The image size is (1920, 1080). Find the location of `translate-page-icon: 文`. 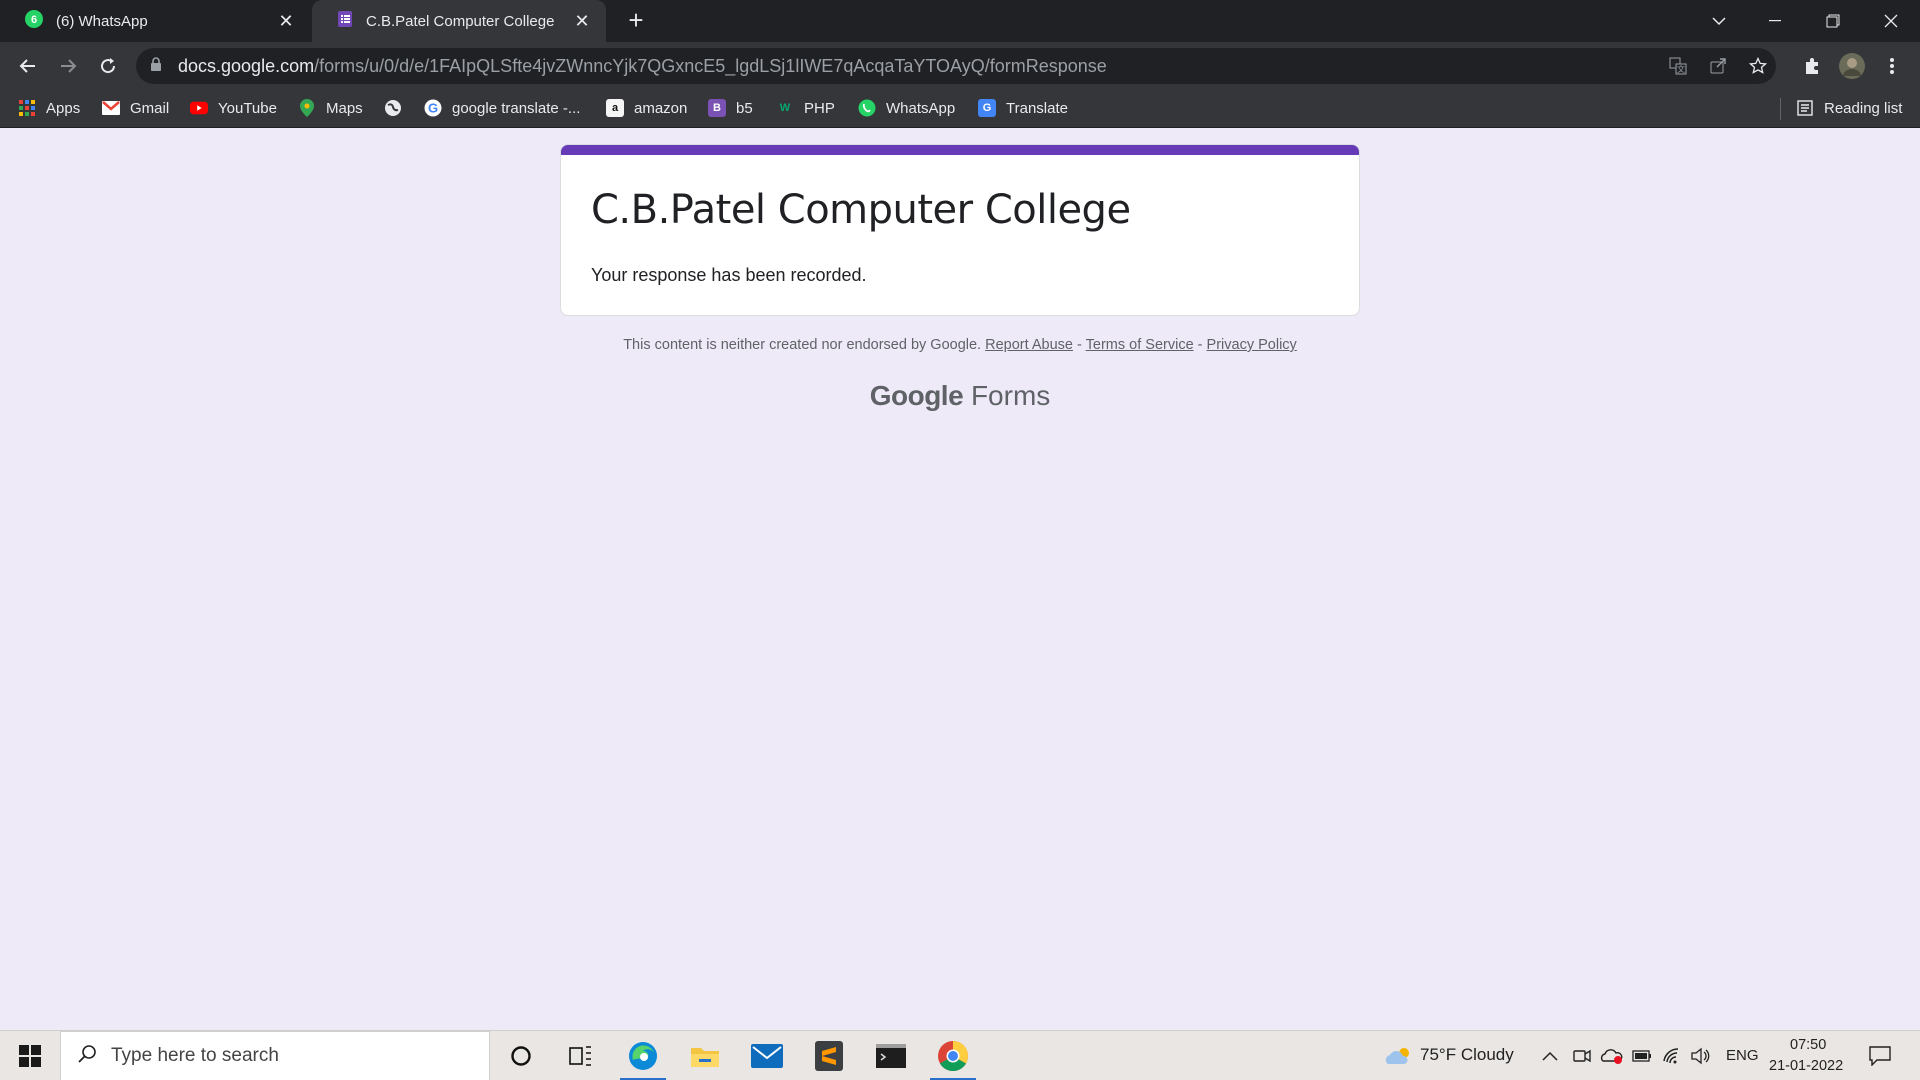

translate-page-icon: 文 is located at coordinates (1678, 66).